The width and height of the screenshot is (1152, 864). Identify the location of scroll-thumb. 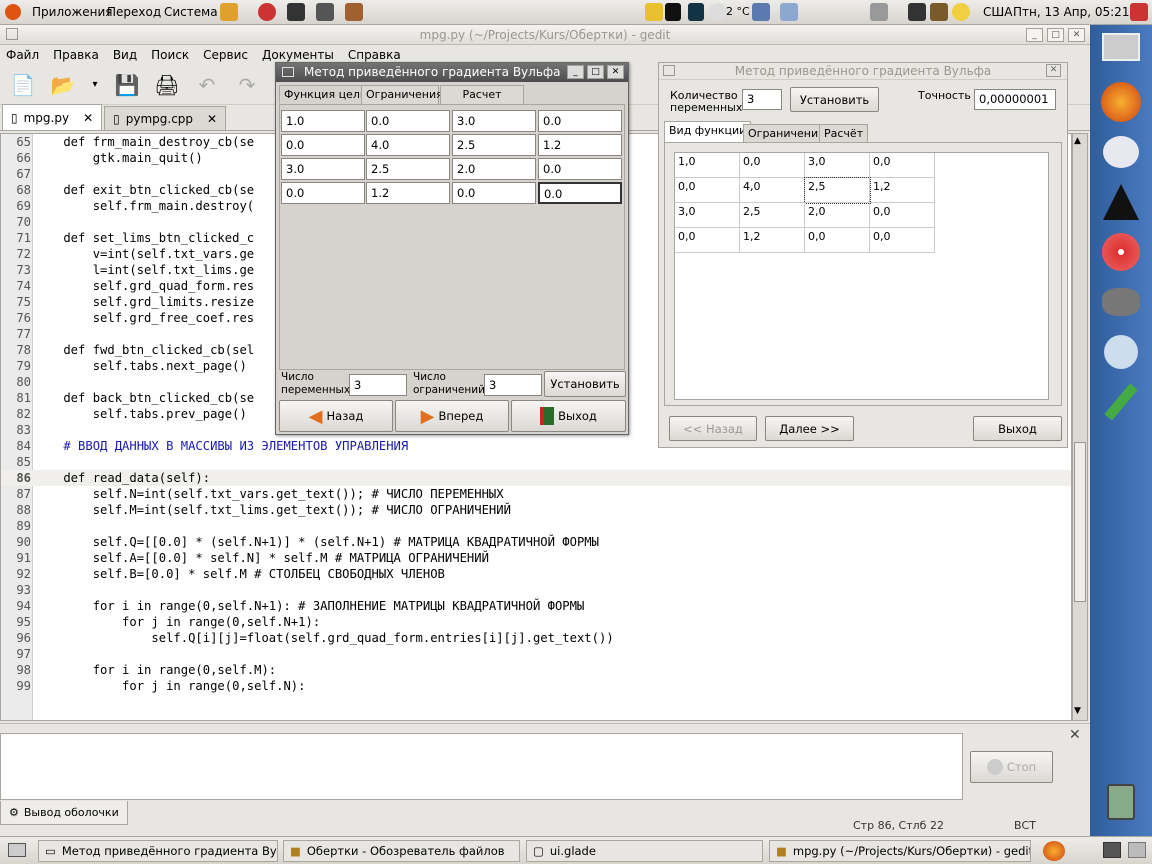
(1080, 522).